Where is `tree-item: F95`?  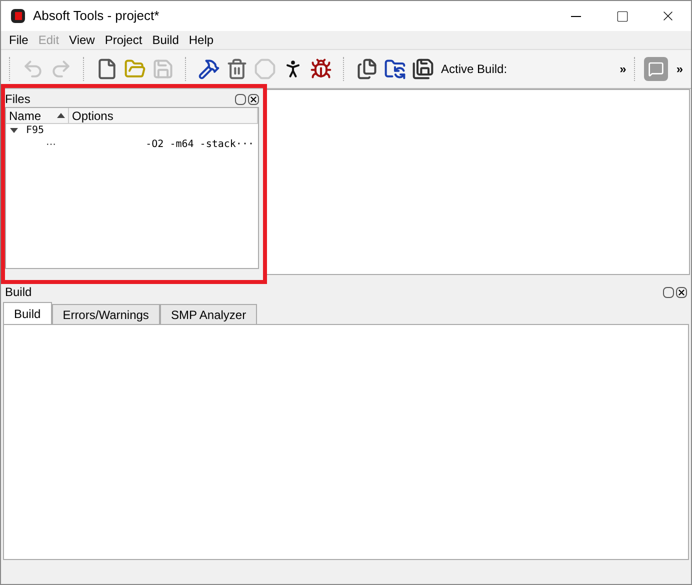
tree-item: F95 is located at coordinates (35, 130).